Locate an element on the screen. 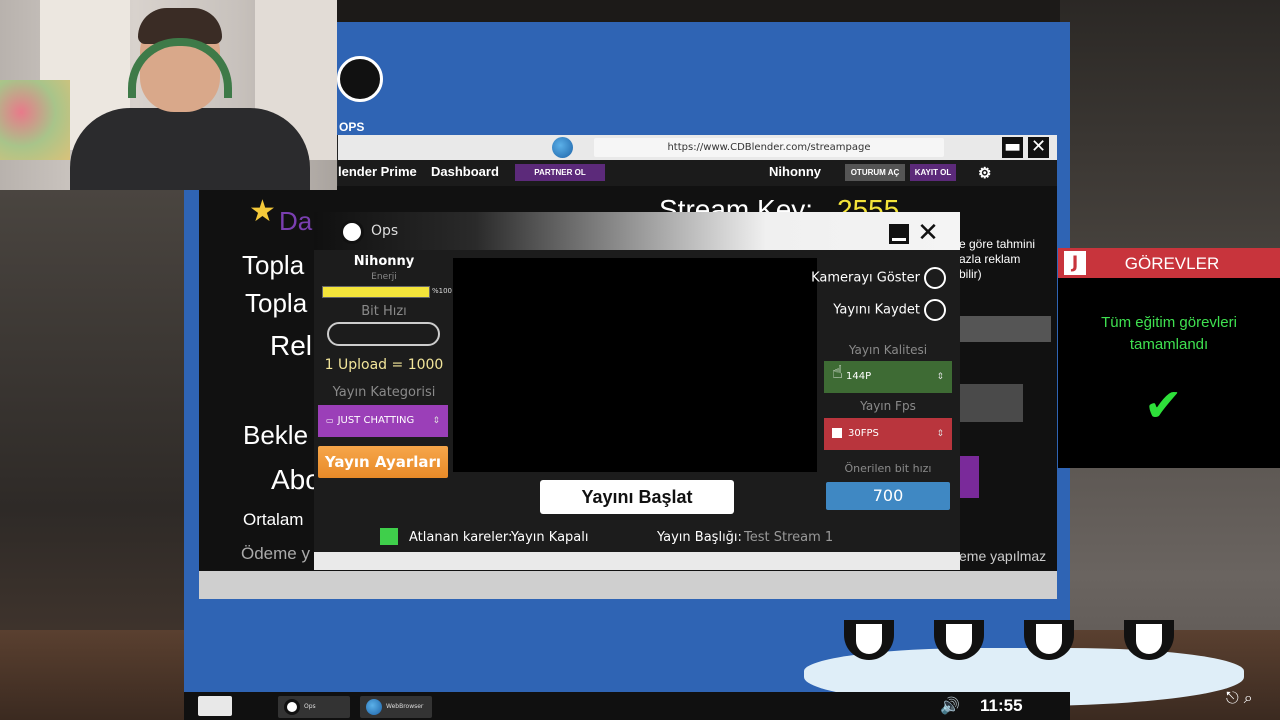 This screenshot has width=1280, height=720. bitrate-input is located at coordinates (383, 334).